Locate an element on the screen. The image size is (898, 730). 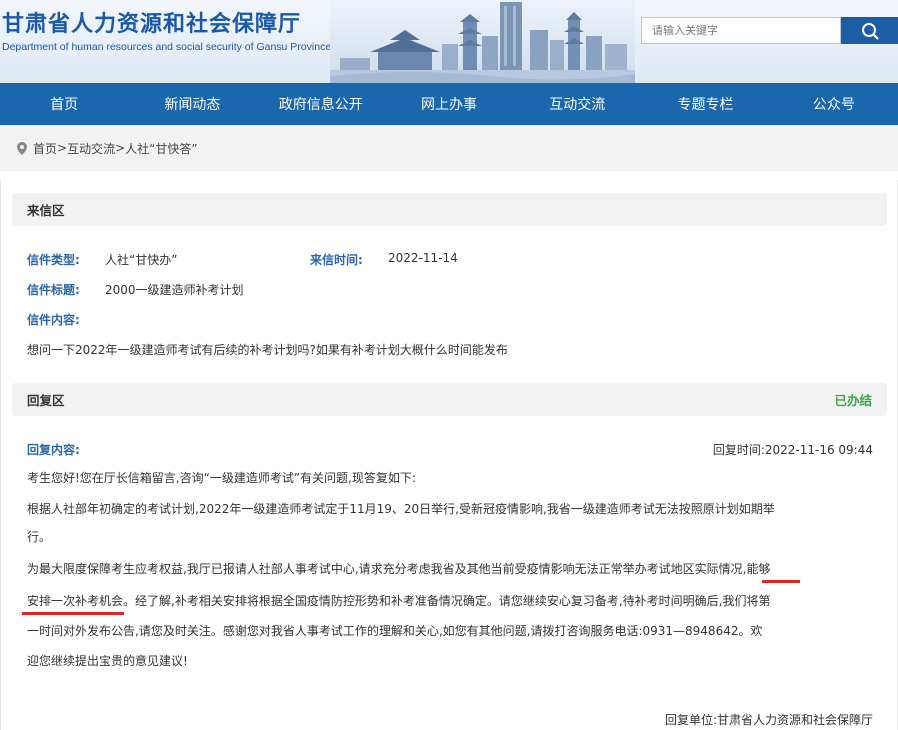
reply-time: 回复时间:2022-11-16 09:44 is located at coordinates (792, 450).